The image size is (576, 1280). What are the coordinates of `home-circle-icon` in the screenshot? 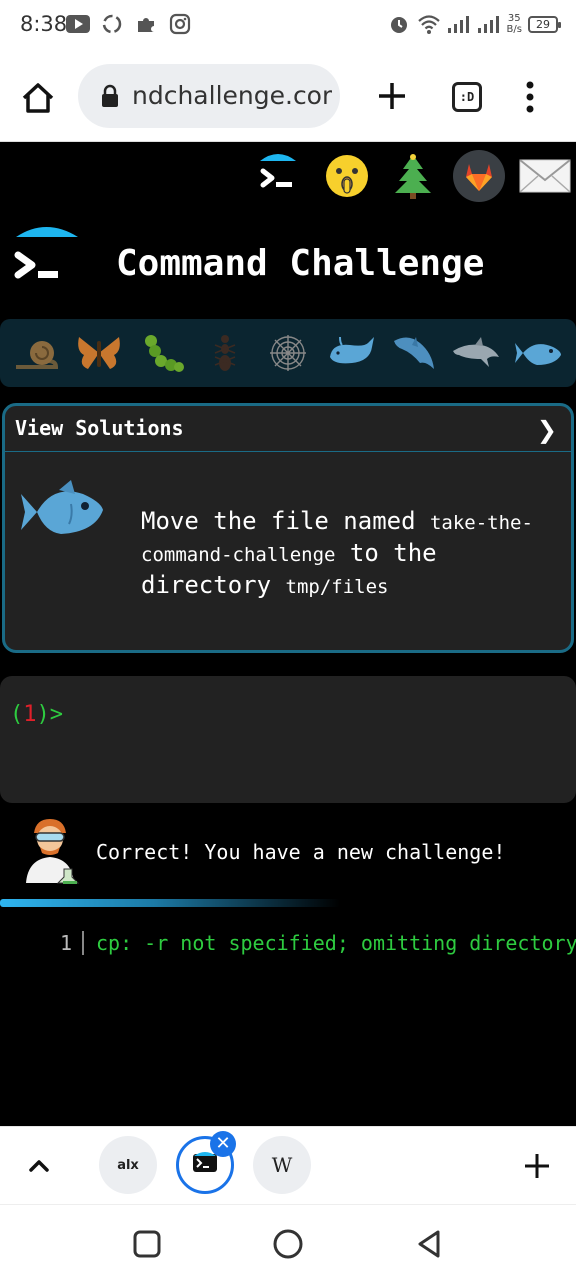 It's located at (288, 1244).